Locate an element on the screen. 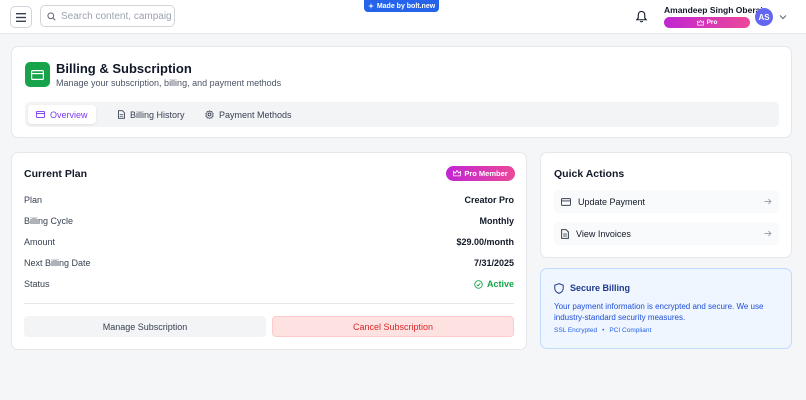 The width and height of the screenshot is (806, 400). amount-value: $29.00/month is located at coordinates (485, 242).